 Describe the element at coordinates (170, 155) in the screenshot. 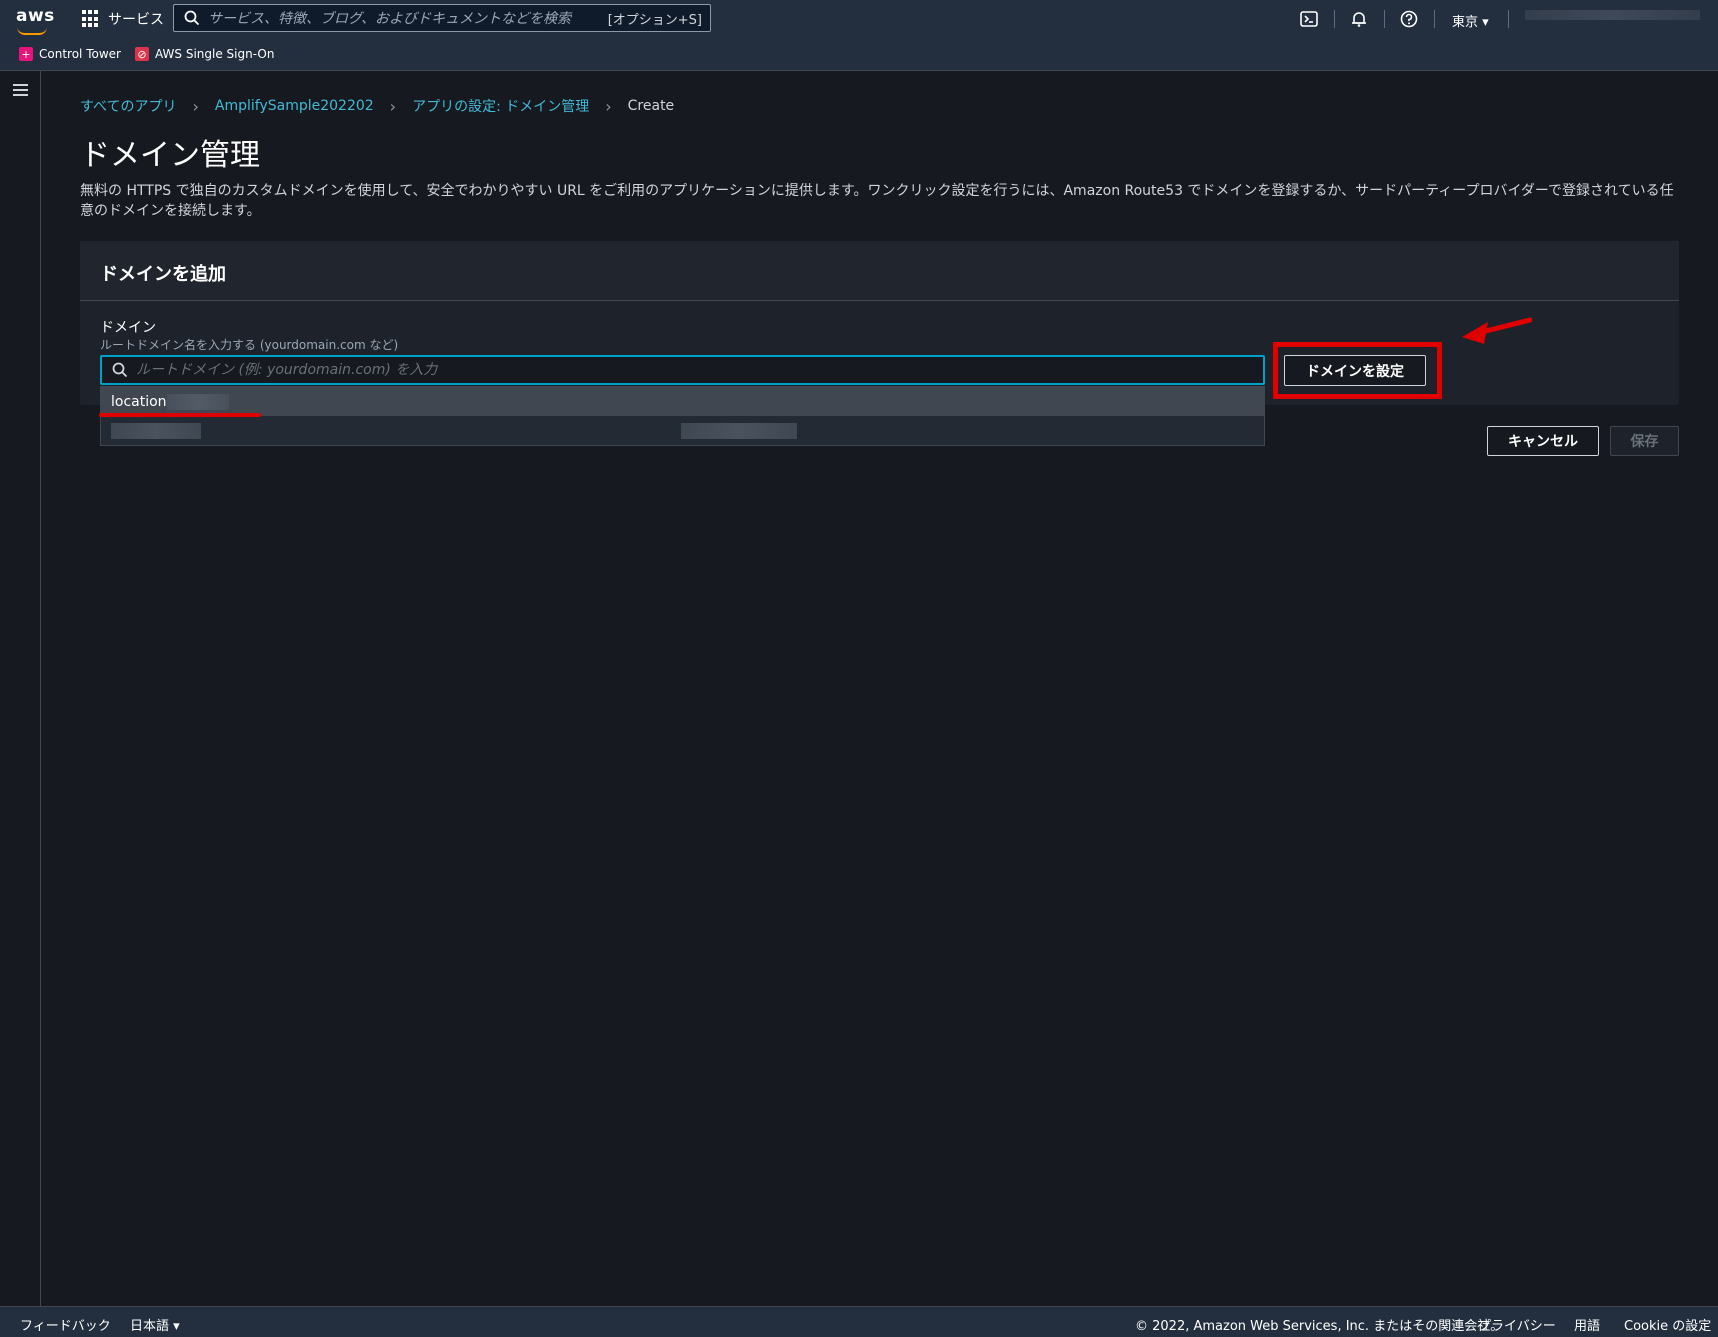

I see `page-title: ドメイン管理` at that location.